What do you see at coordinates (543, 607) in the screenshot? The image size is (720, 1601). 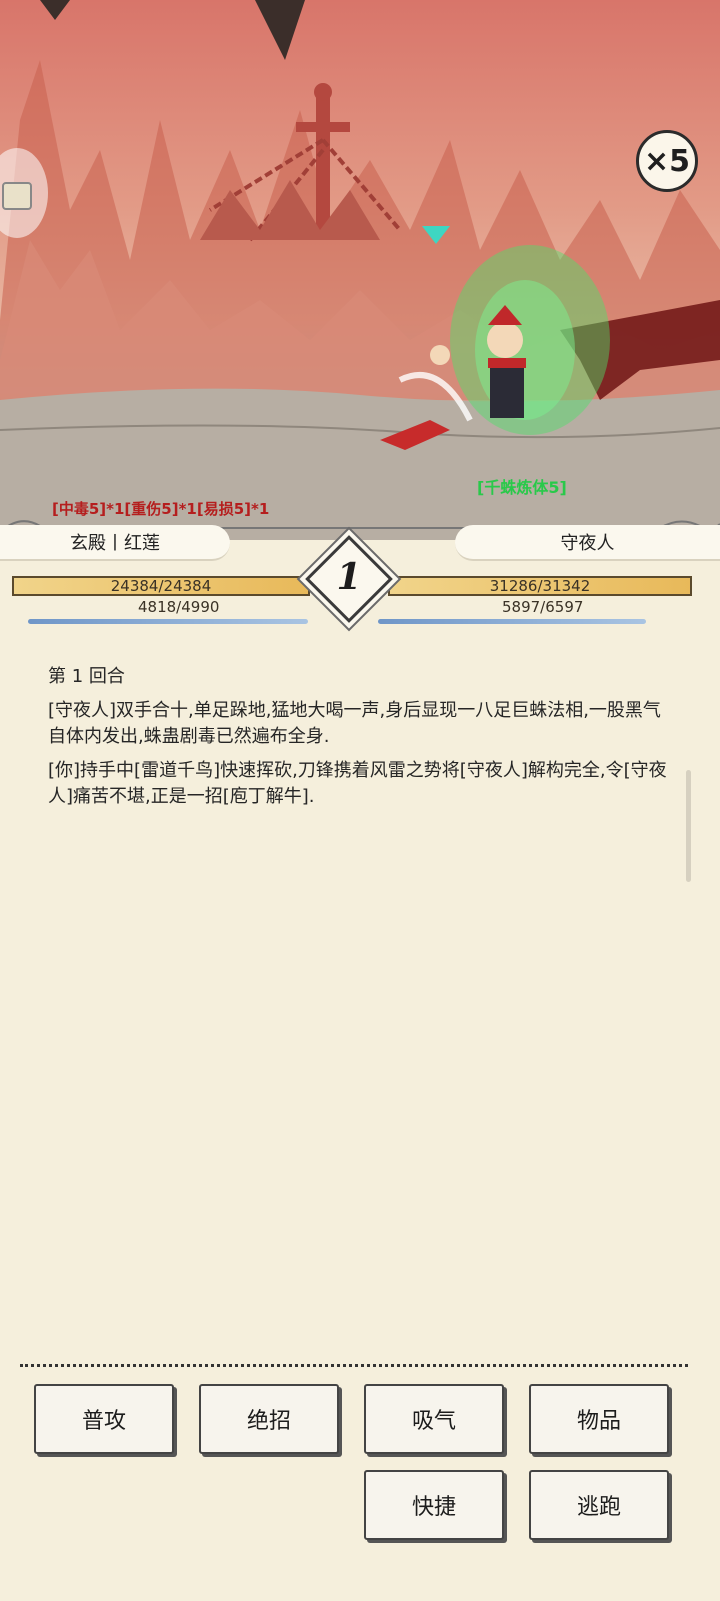 I see `enemy-mp-text: 5897/6597` at bounding box center [543, 607].